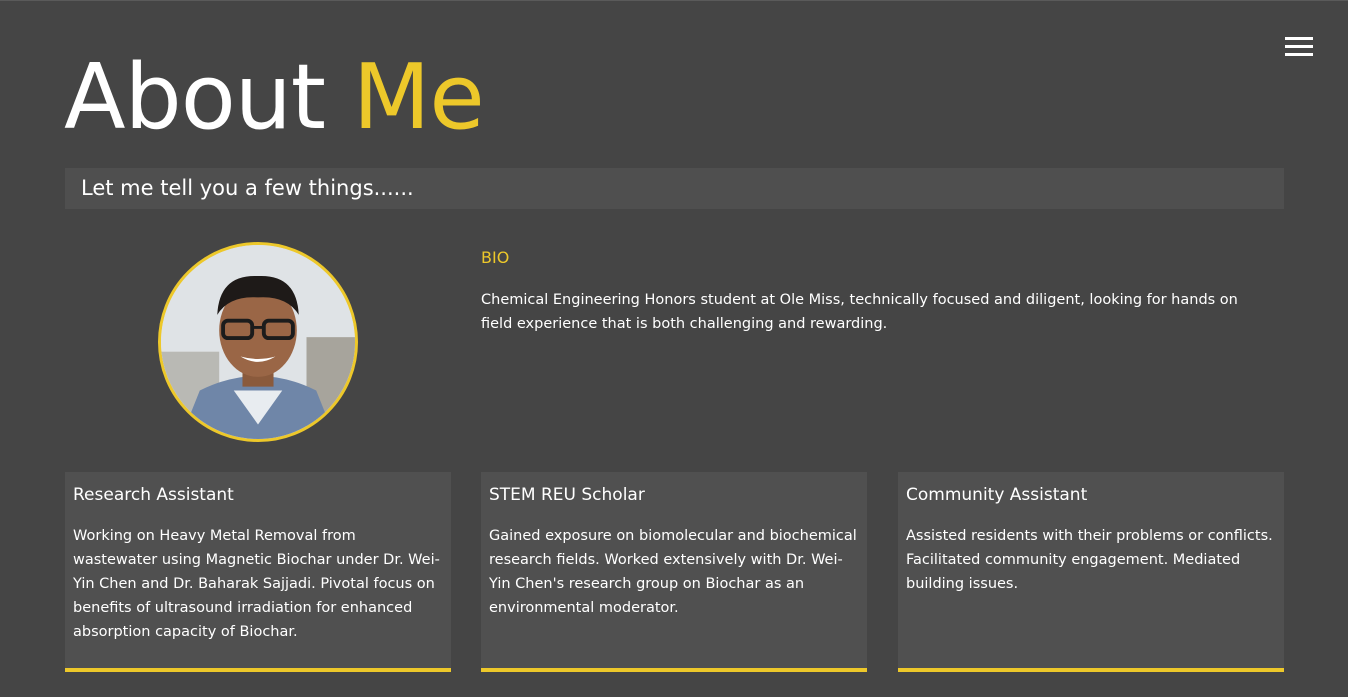 This screenshot has width=1348, height=697. Describe the element at coordinates (153, 495) in the screenshot. I see `card-title: Research Assistant` at that location.